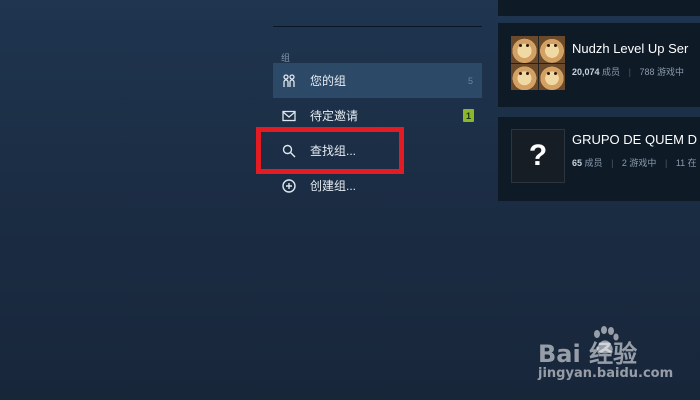 This screenshot has width=700, height=400. What do you see at coordinates (377, 80) in the screenshot?
I see `nav-item-your-groups: 您的组 5` at bounding box center [377, 80].